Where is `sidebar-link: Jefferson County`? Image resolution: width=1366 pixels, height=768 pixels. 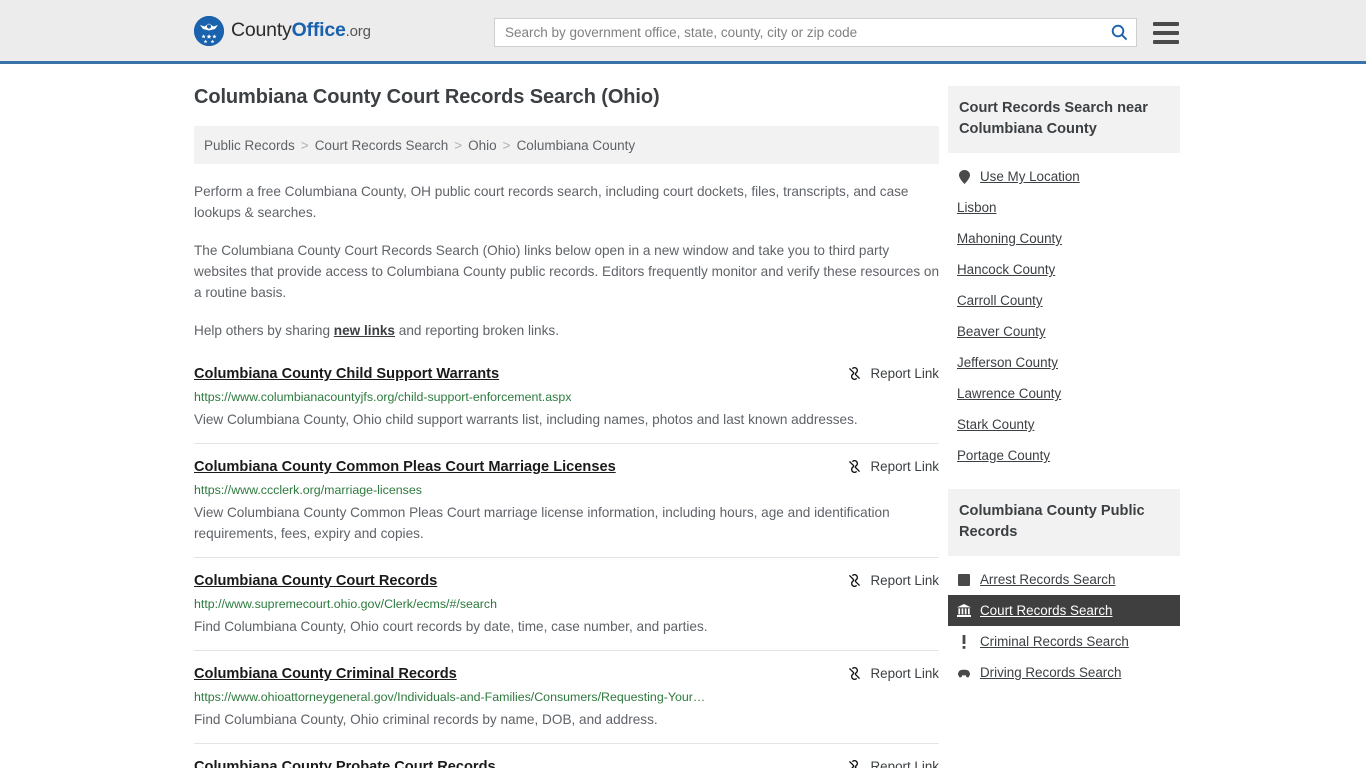 sidebar-link: Jefferson County is located at coordinates (1007, 362).